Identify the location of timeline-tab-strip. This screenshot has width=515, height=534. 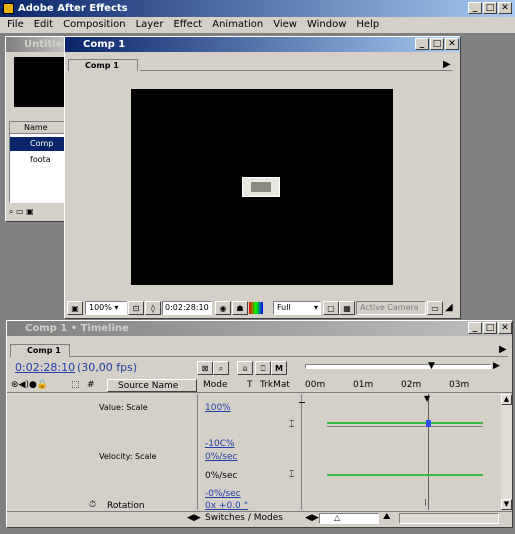
(289, 350).